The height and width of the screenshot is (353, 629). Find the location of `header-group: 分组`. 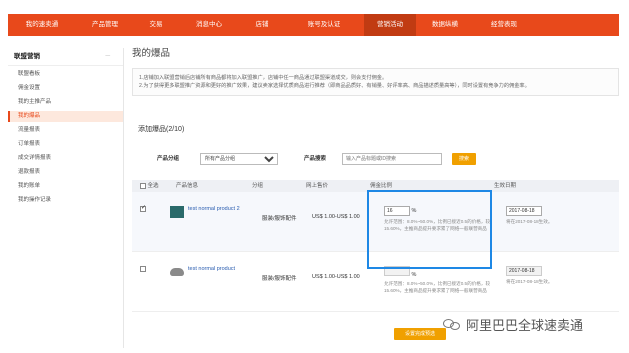

header-group: 分组 is located at coordinates (258, 186).